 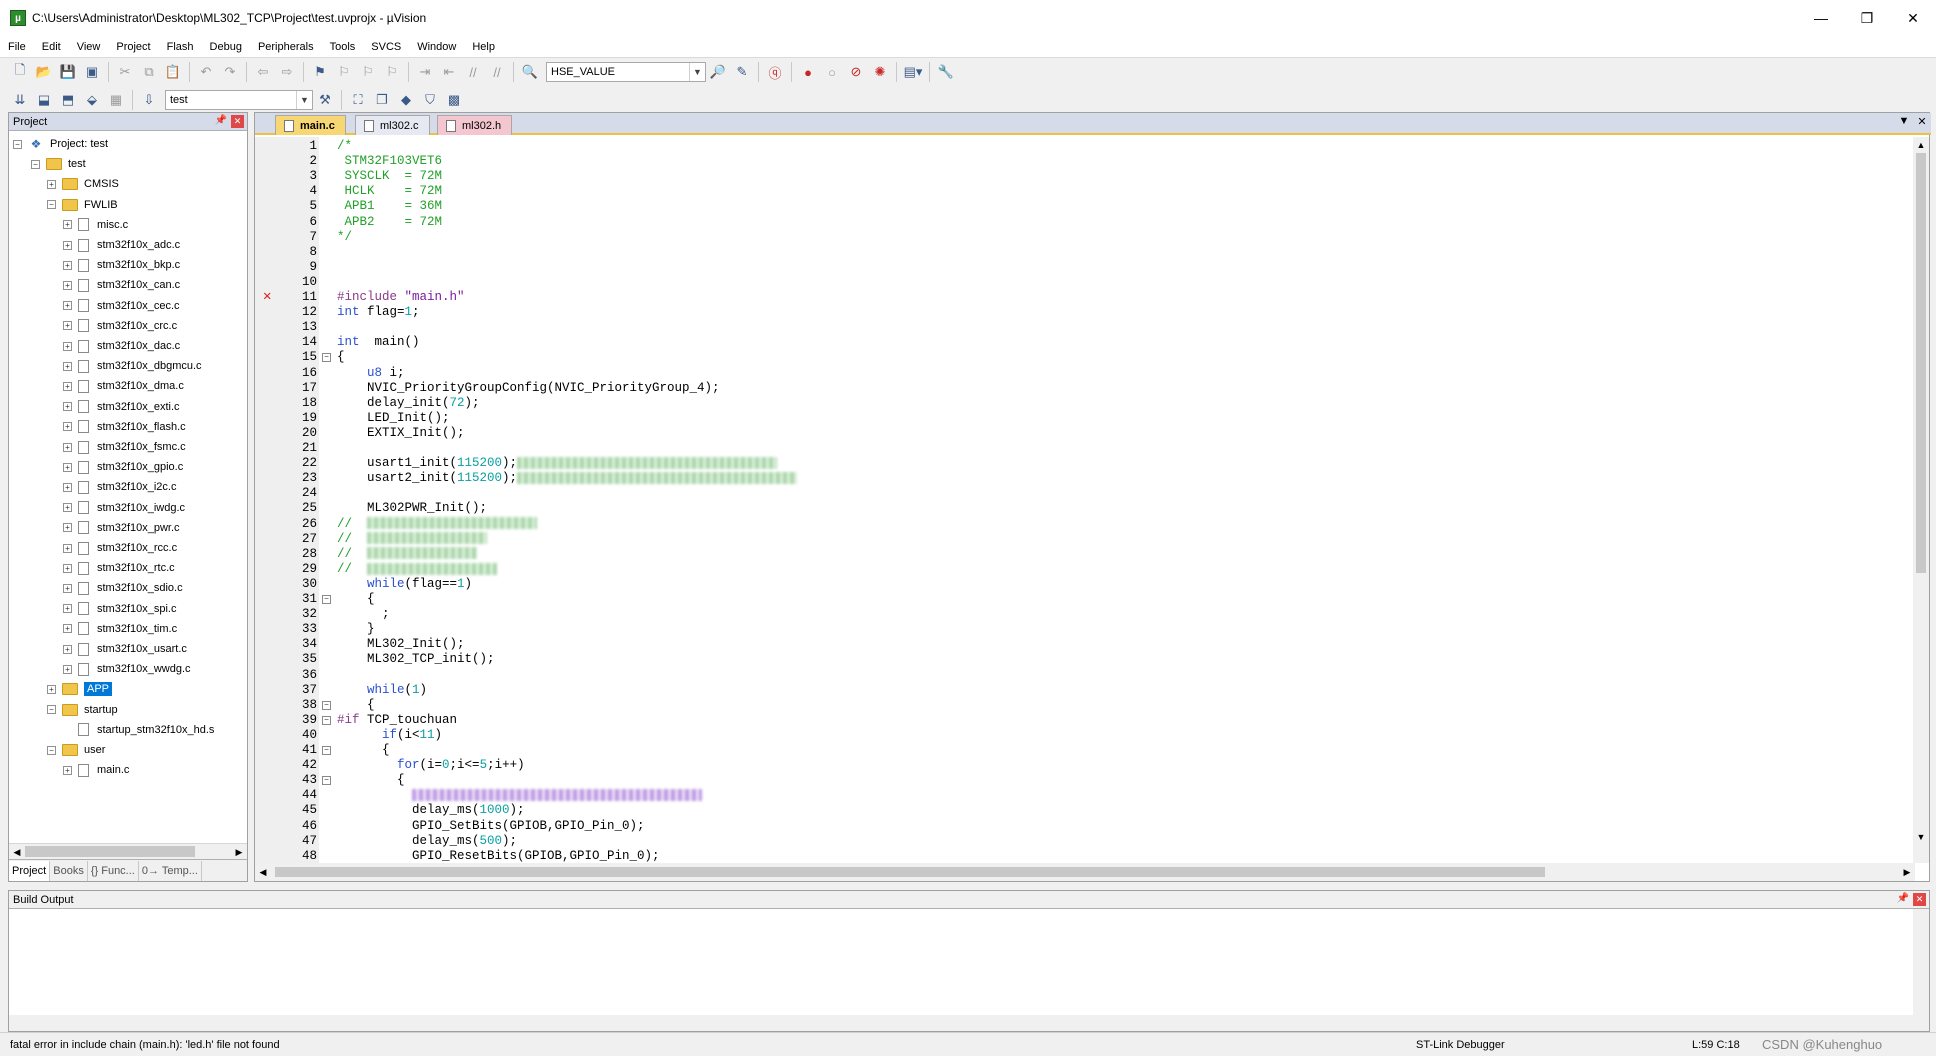 I want to click on build-output-vertical-scrollbar, so click(x=1921, y=962).